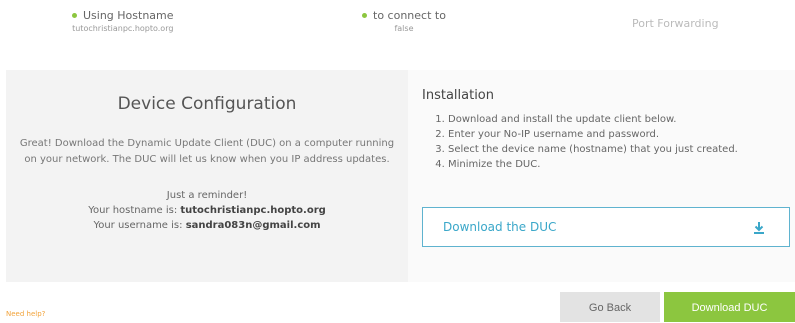  I want to click on panel-title: Device Configuration, so click(207, 104).